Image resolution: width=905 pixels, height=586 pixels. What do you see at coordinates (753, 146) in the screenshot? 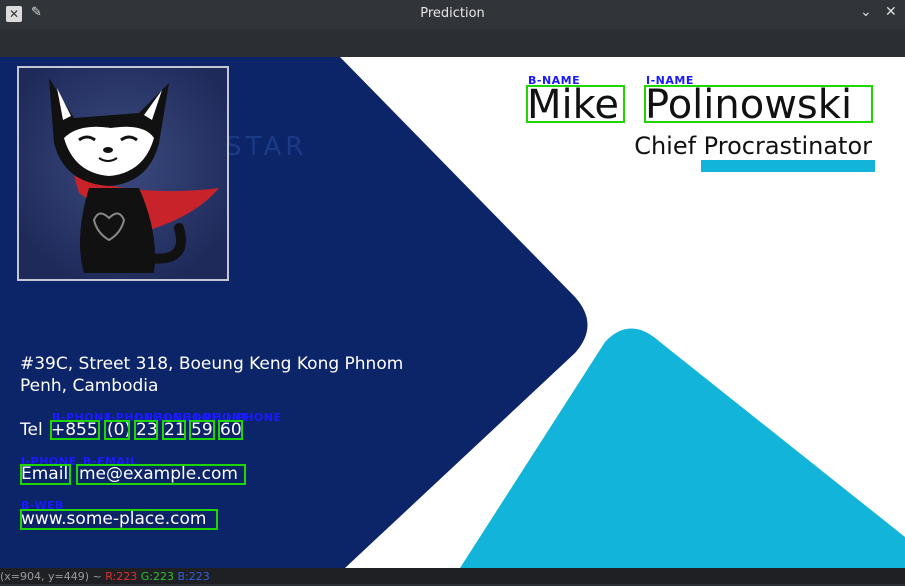
I see `job-title: Chief Procrastinator` at bounding box center [753, 146].